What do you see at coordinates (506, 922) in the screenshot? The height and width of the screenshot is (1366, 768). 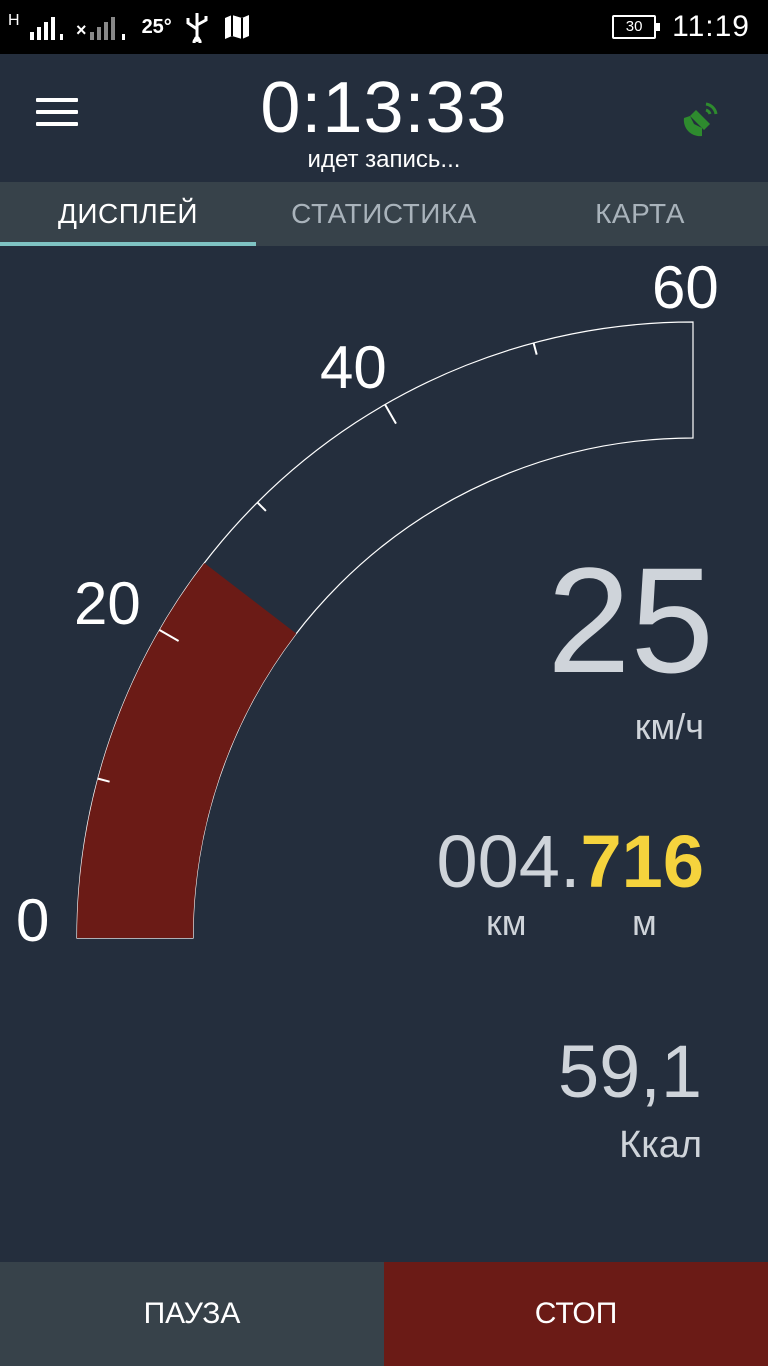 I see `distance-unit-km: км` at bounding box center [506, 922].